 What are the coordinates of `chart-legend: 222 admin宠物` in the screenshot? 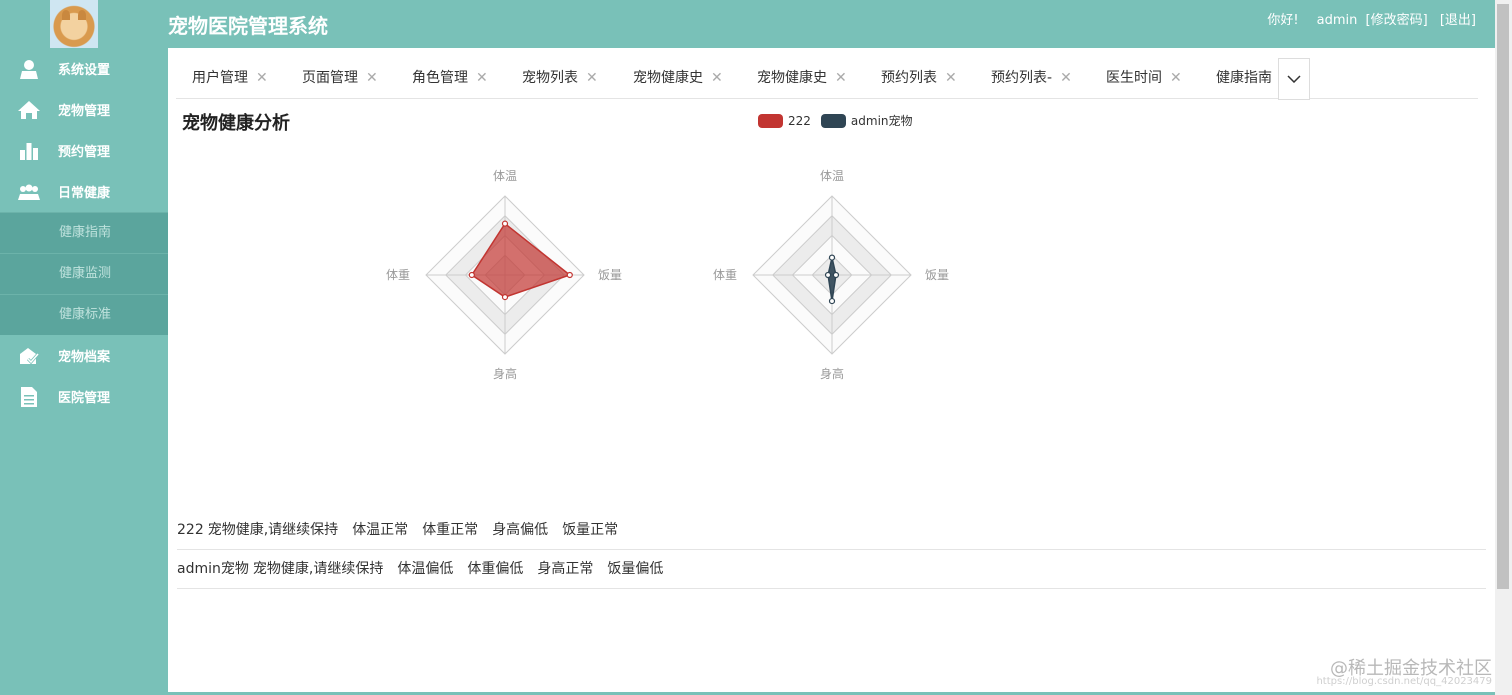 It's located at (840, 120).